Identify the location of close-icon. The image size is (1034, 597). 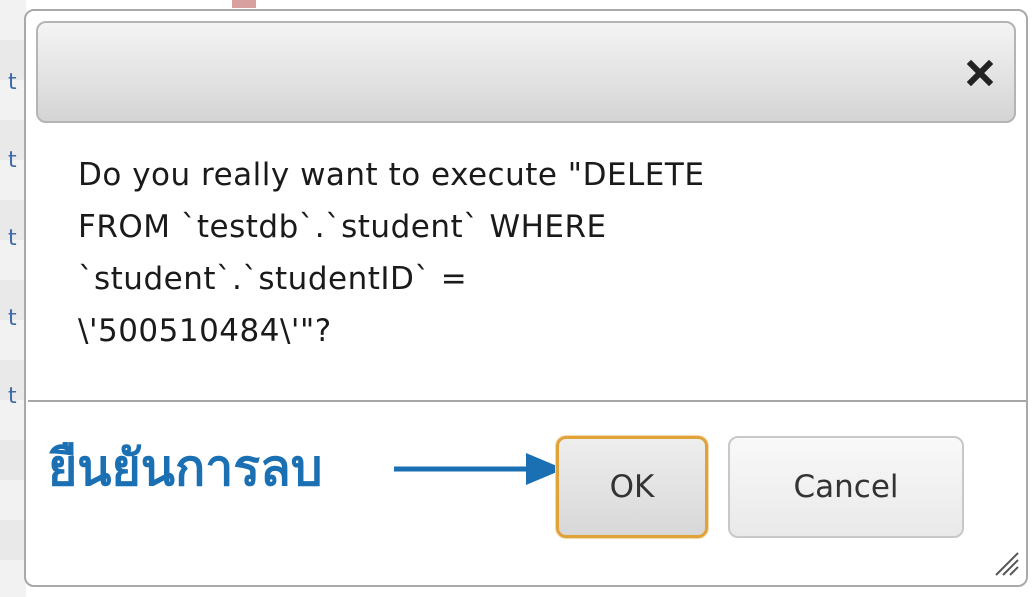
(980, 73).